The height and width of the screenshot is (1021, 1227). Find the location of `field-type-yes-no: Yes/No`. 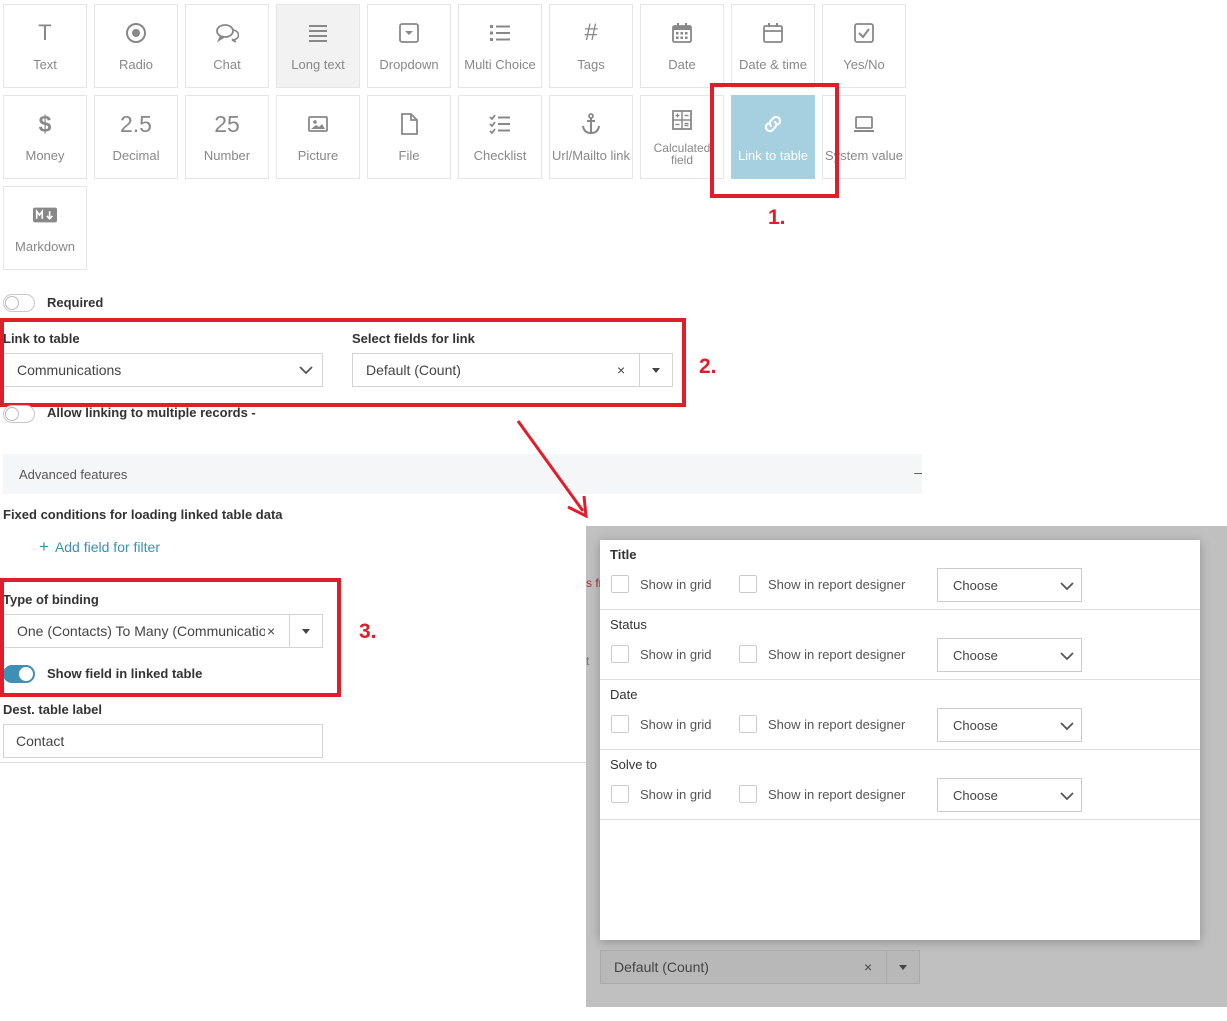

field-type-yes-no: Yes/No is located at coordinates (864, 46).